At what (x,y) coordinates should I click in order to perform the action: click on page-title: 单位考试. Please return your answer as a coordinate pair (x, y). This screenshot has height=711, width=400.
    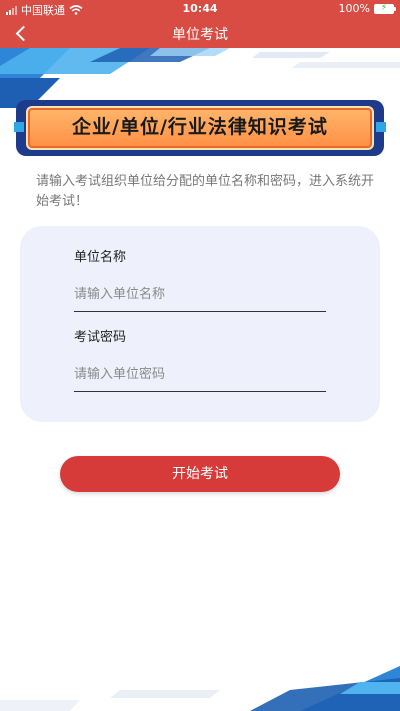
    Looking at the image, I should click on (200, 35).